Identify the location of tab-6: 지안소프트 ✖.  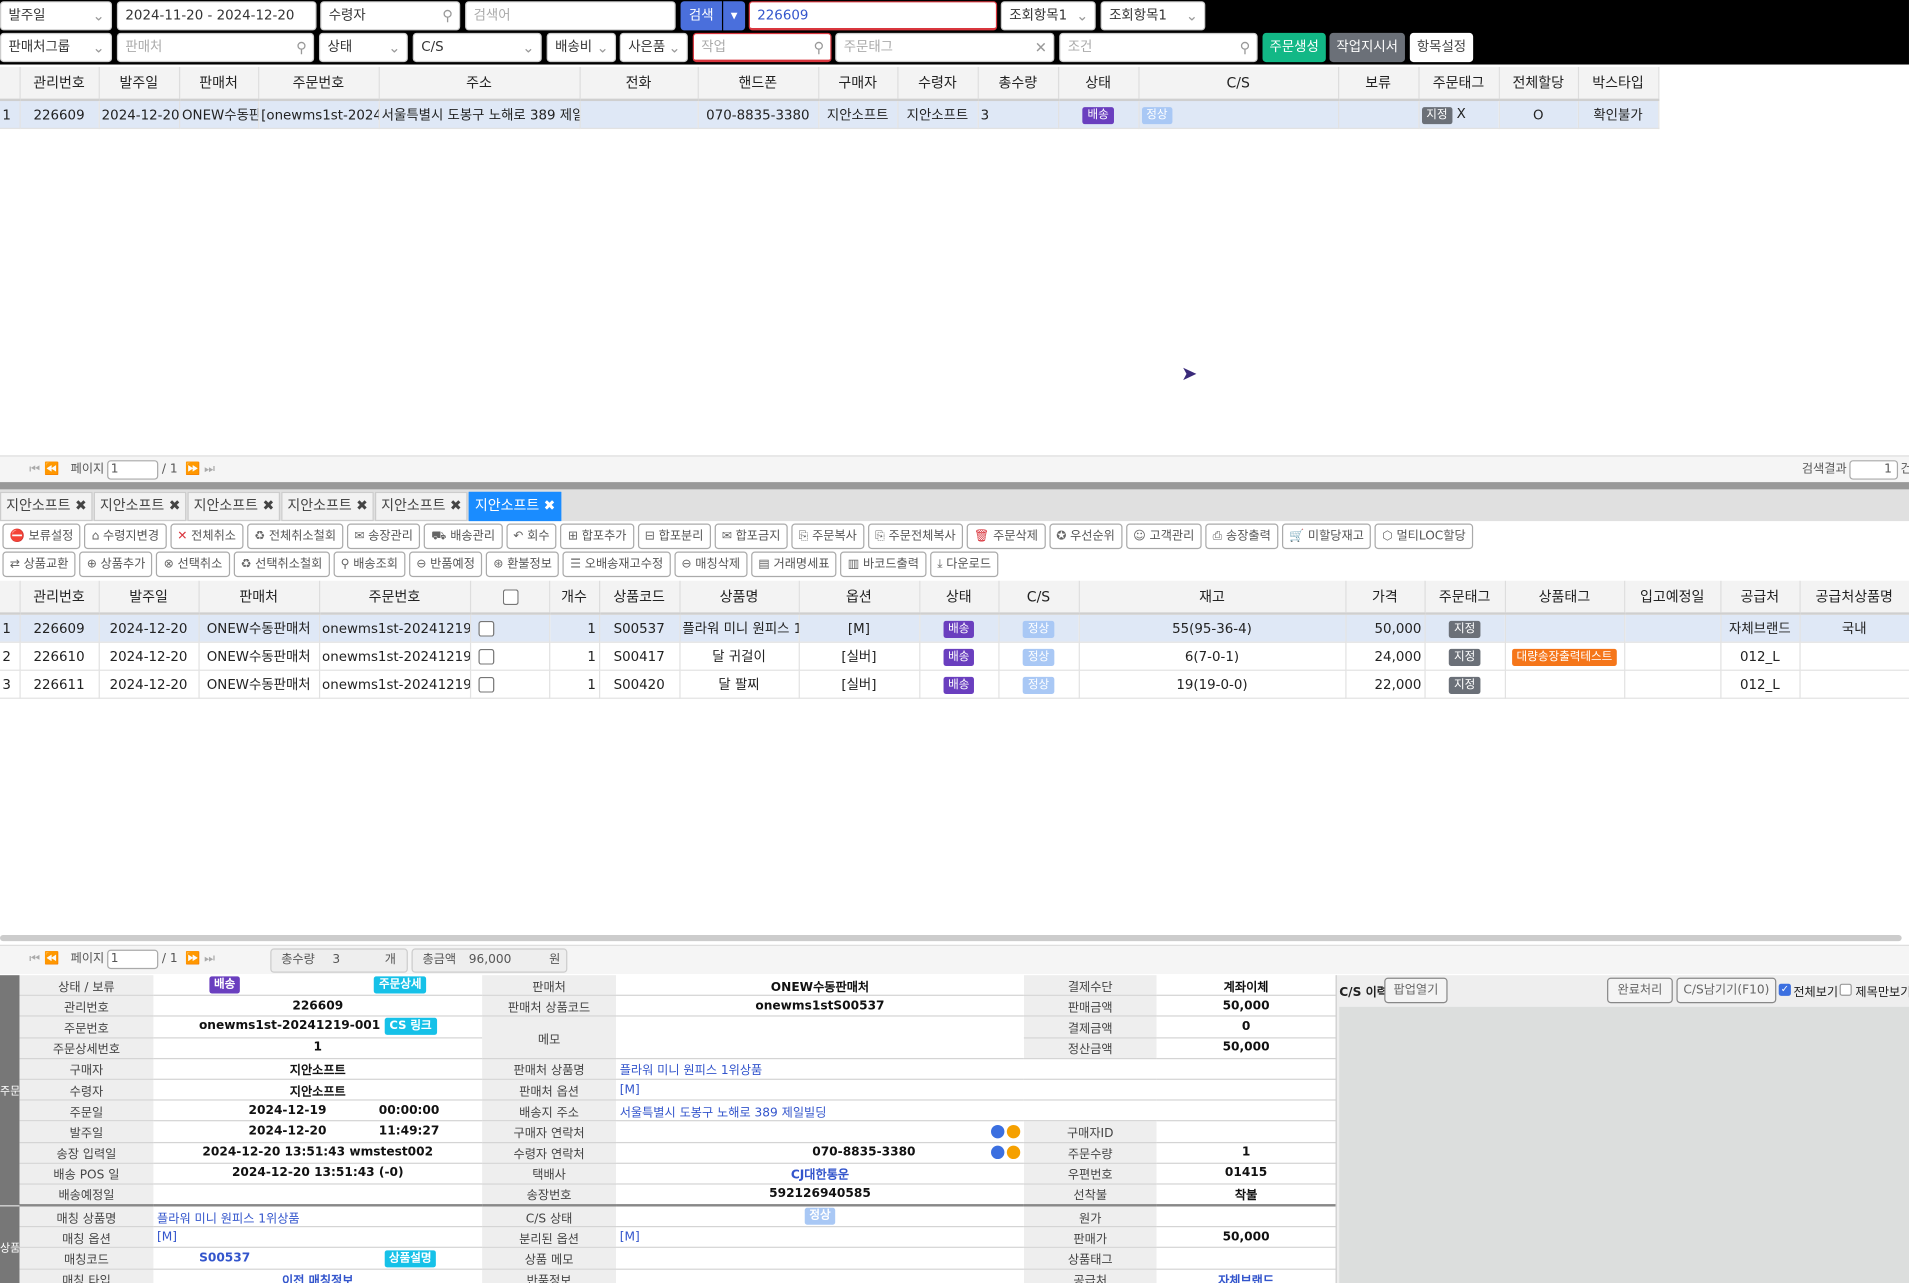
(515, 506).